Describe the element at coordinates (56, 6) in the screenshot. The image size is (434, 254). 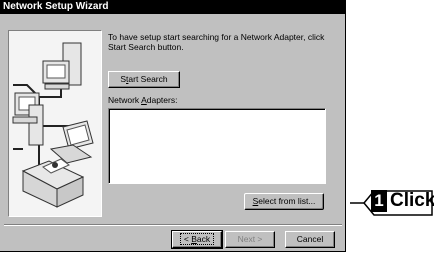
I see `window-title: Network Setup Wizard` at that location.